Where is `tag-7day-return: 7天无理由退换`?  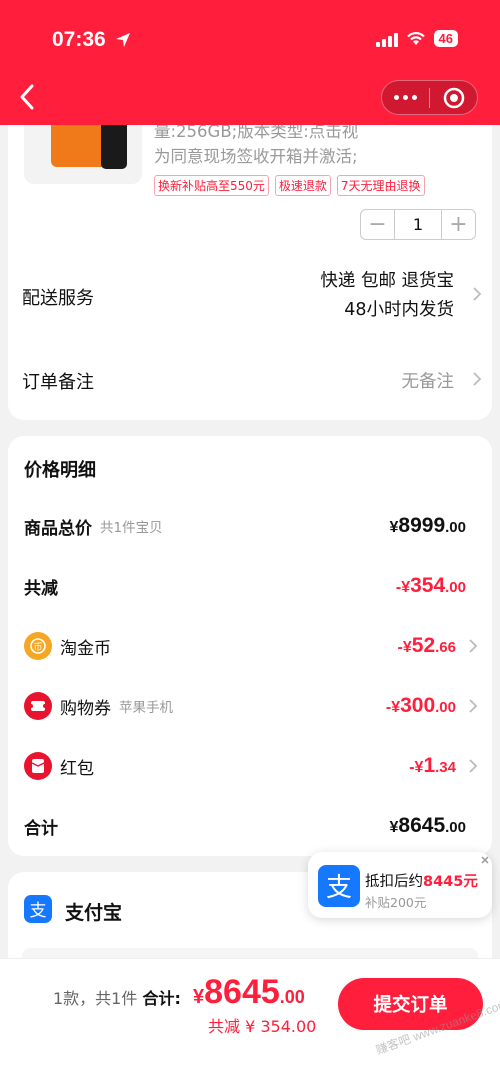 tag-7day-return: 7天无理由退换 is located at coordinates (380, 185).